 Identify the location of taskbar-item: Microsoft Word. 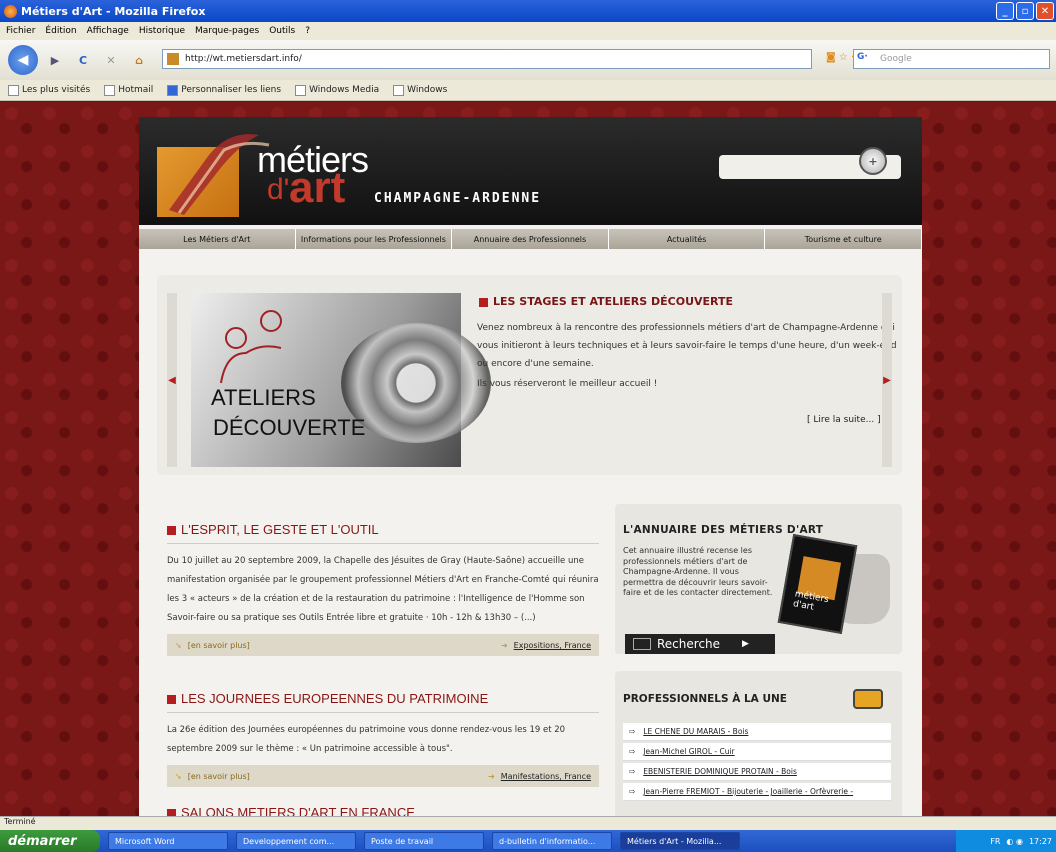
(168, 841).